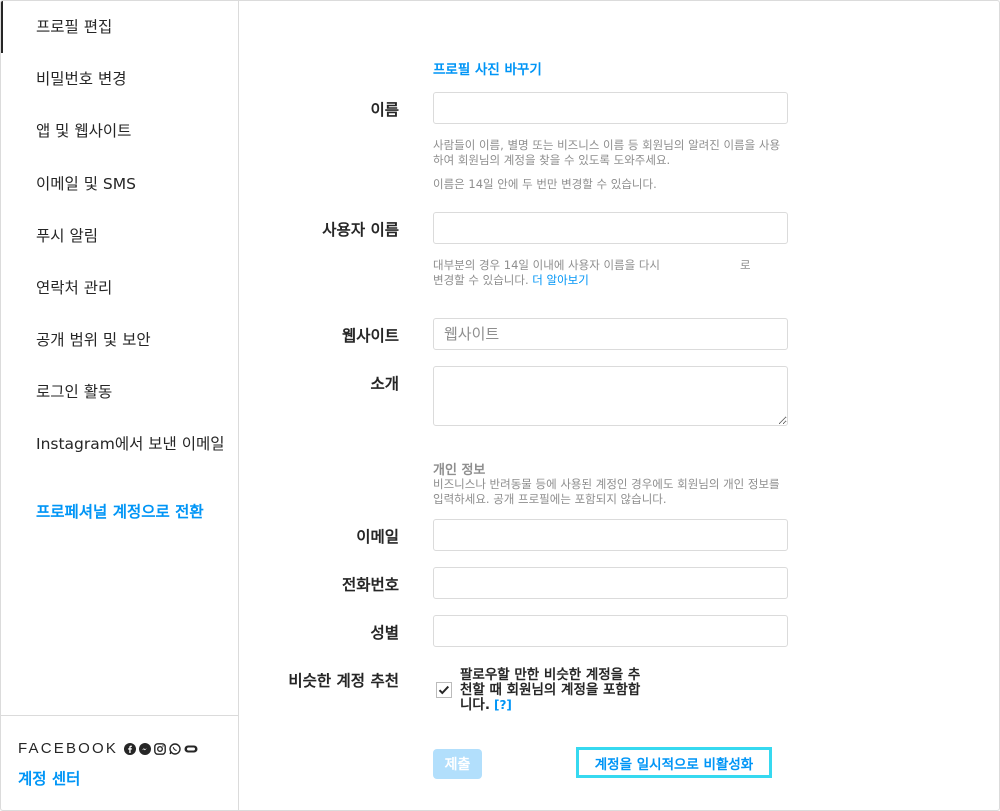 The image size is (1000, 811). I want to click on similar-accounts-checkbox, so click(444, 690).